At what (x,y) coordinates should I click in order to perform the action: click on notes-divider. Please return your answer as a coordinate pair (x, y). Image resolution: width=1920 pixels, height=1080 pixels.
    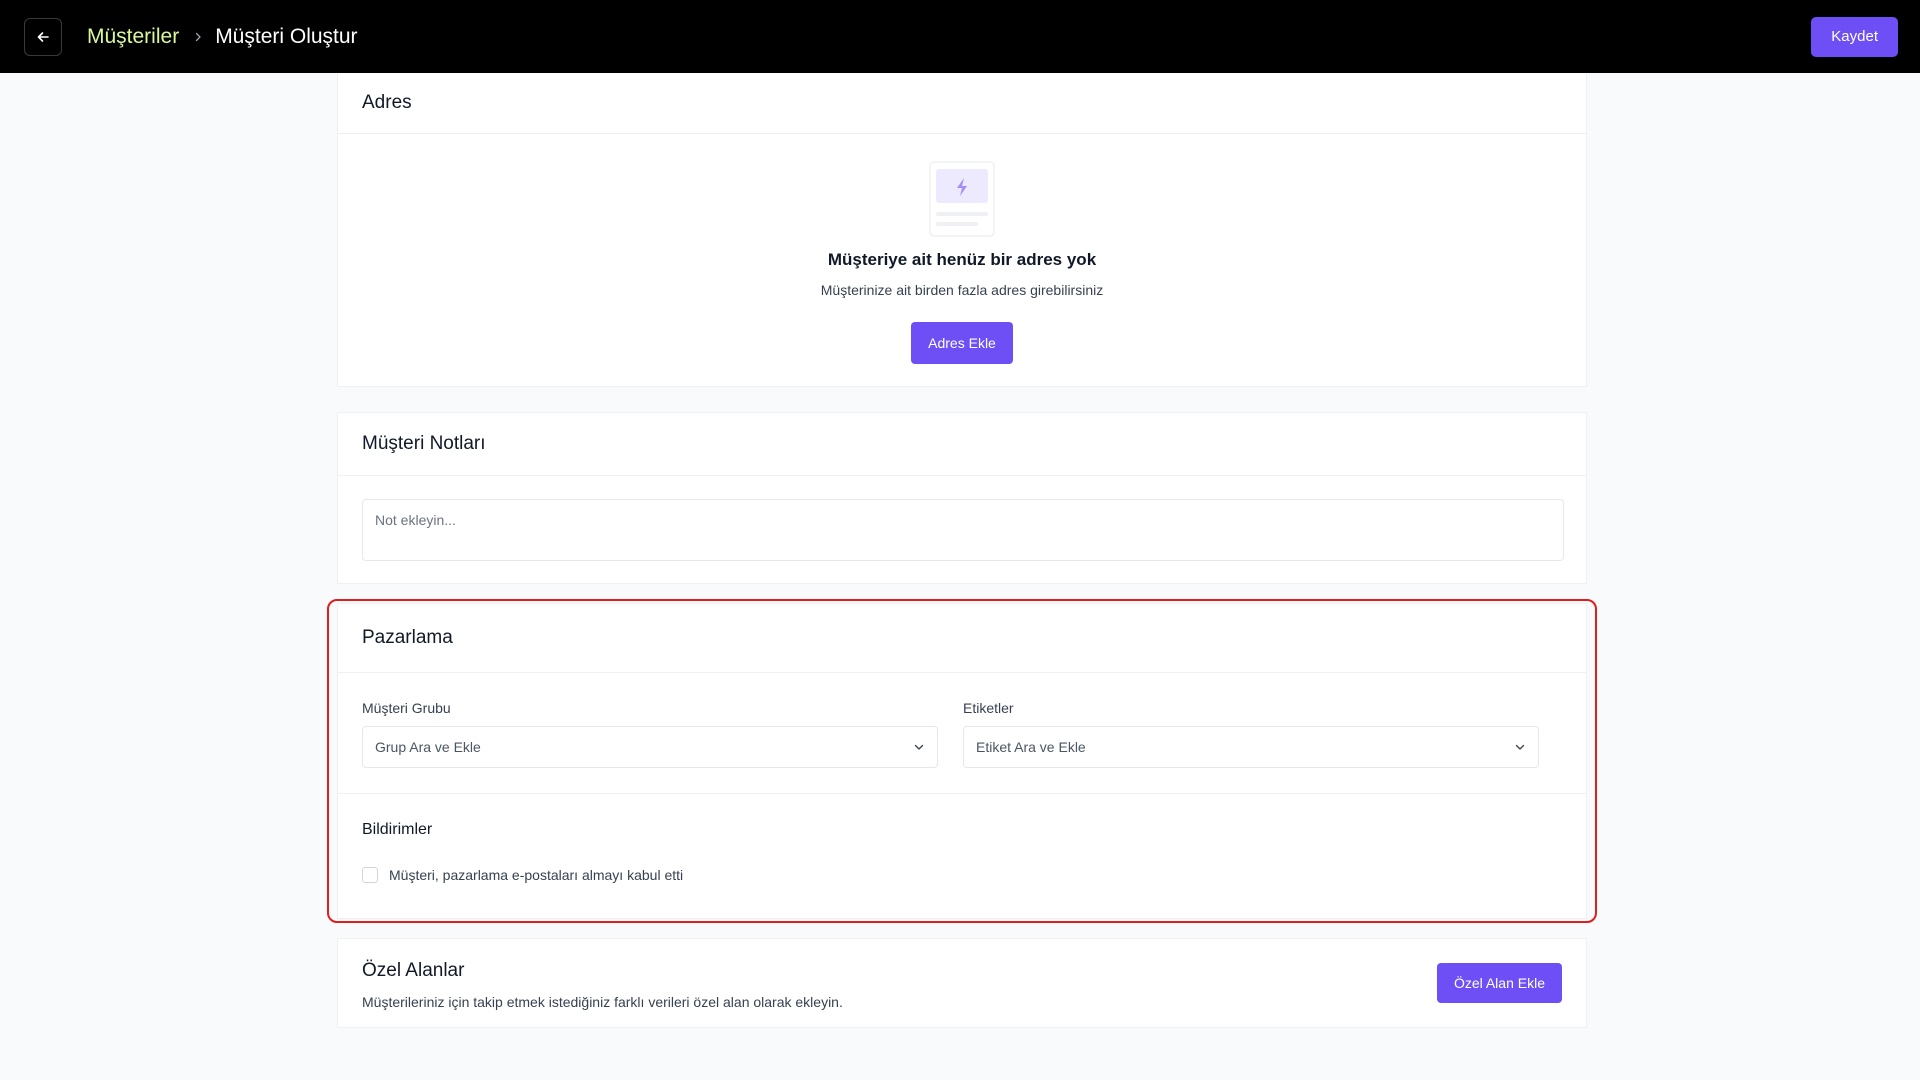
    Looking at the image, I should click on (962, 475).